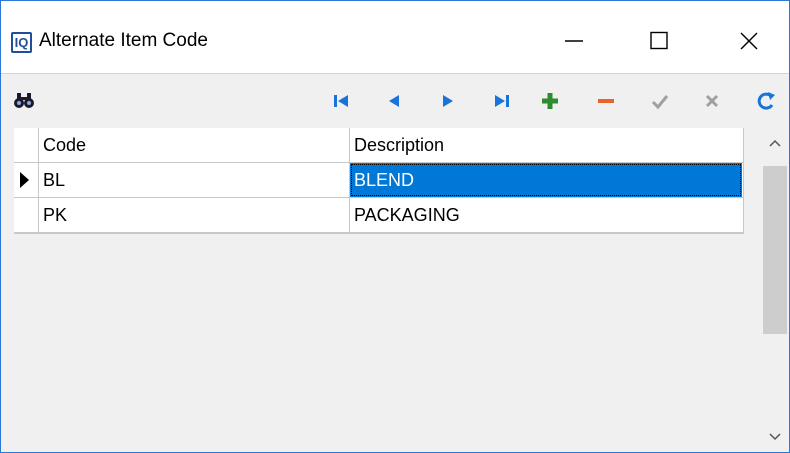 The image size is (790, 453). I want to click on binoculars-search-icon, so click(24, 100).